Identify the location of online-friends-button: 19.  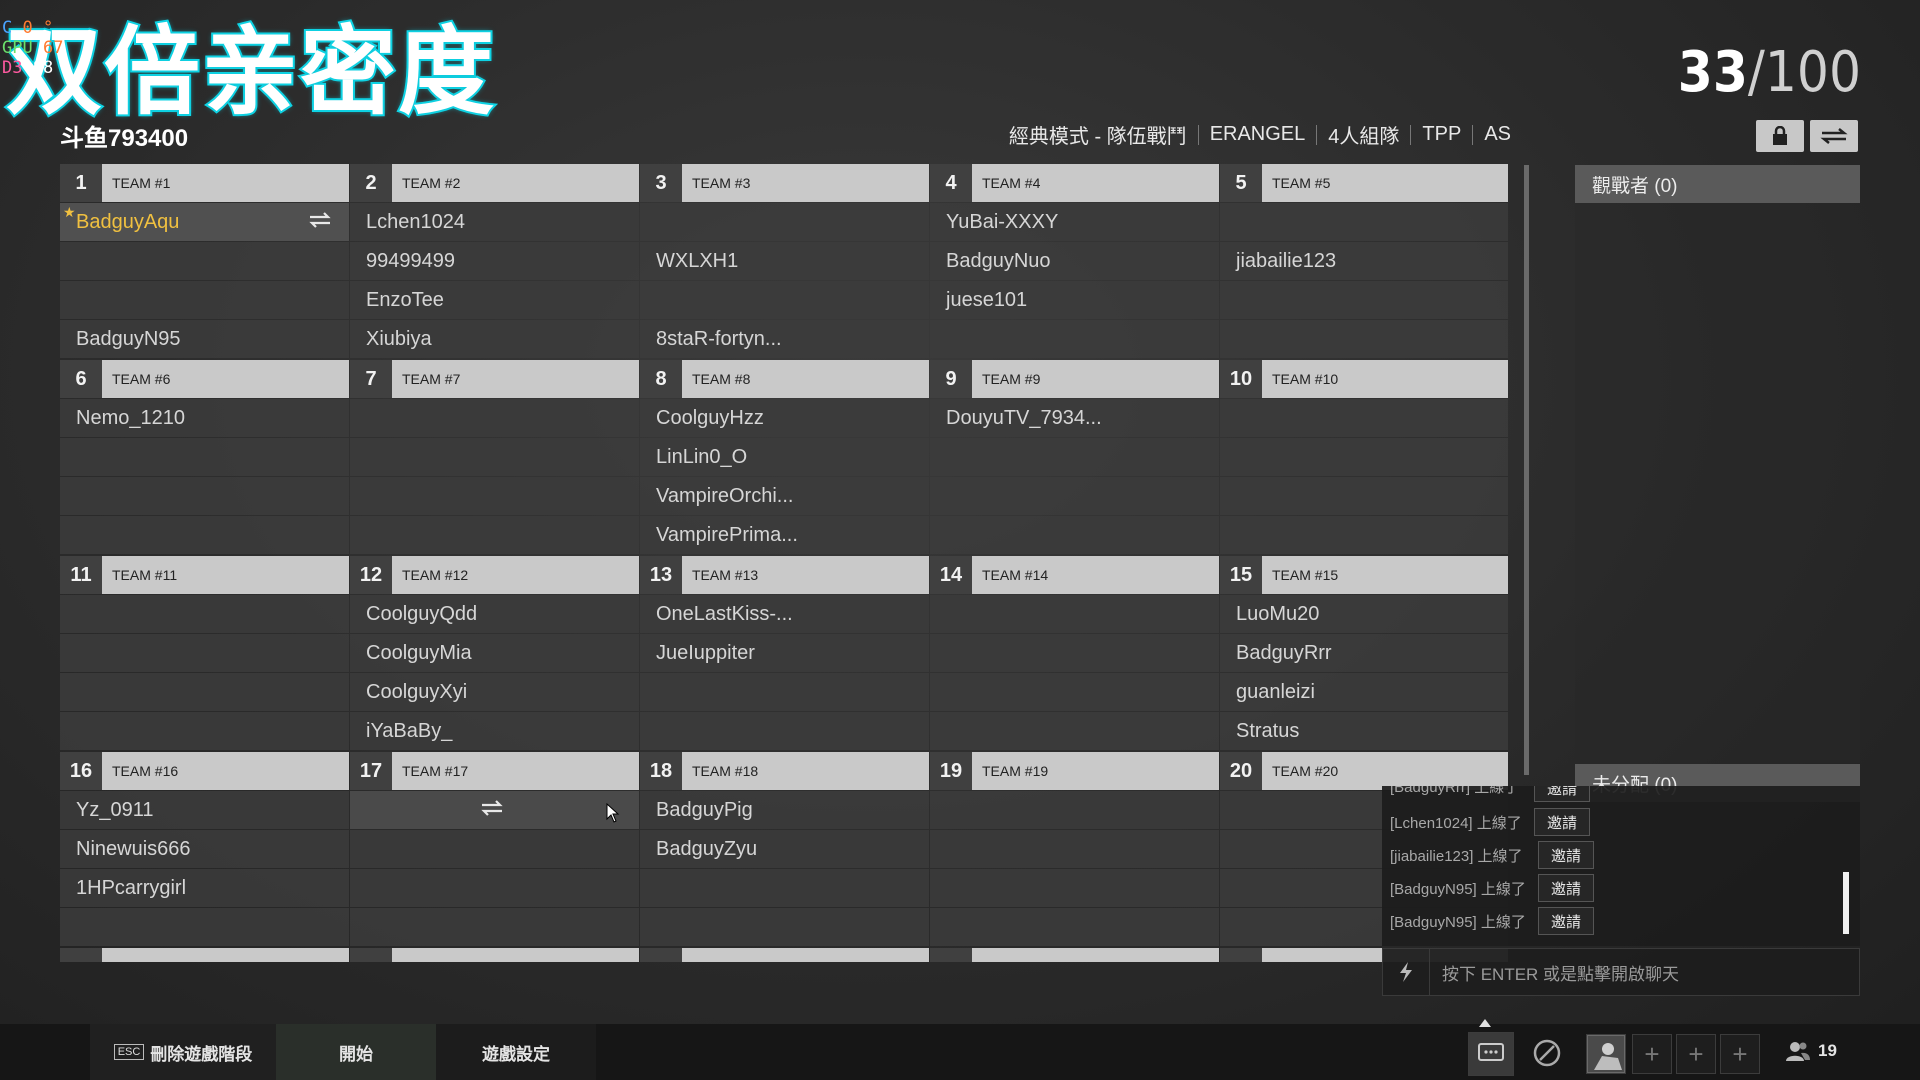
(1811, 1051).